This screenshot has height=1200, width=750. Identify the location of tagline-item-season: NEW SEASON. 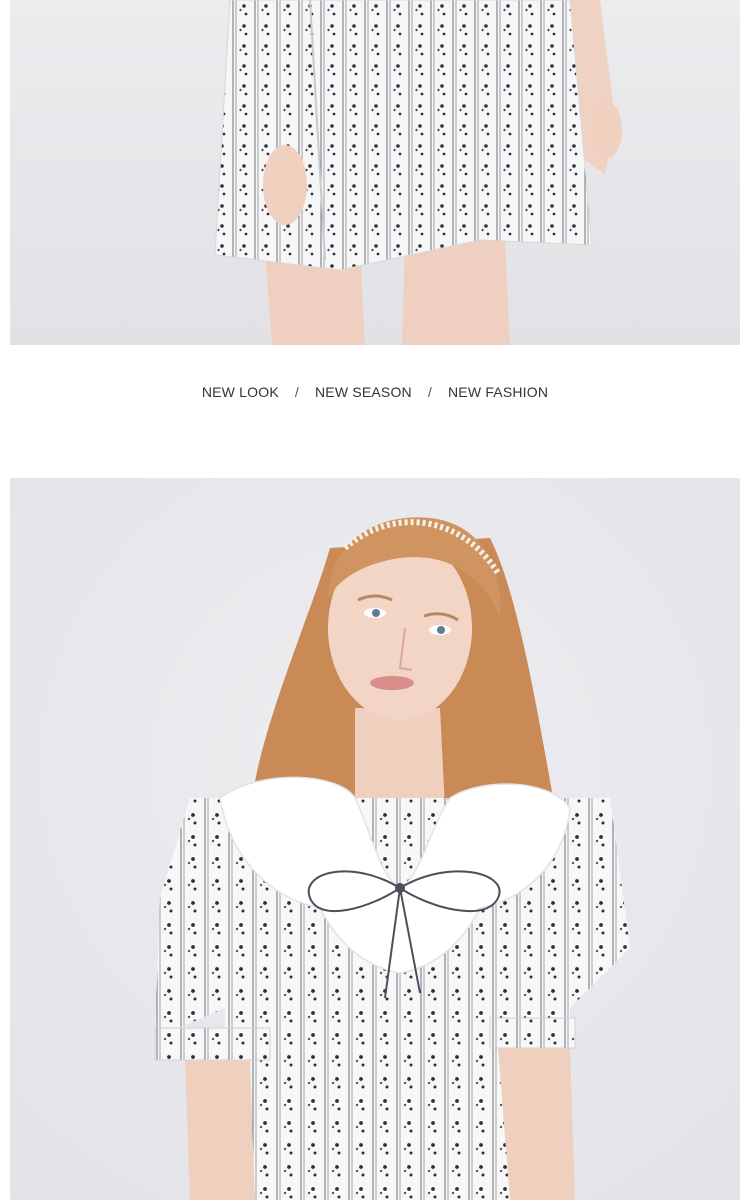
(363, 392).